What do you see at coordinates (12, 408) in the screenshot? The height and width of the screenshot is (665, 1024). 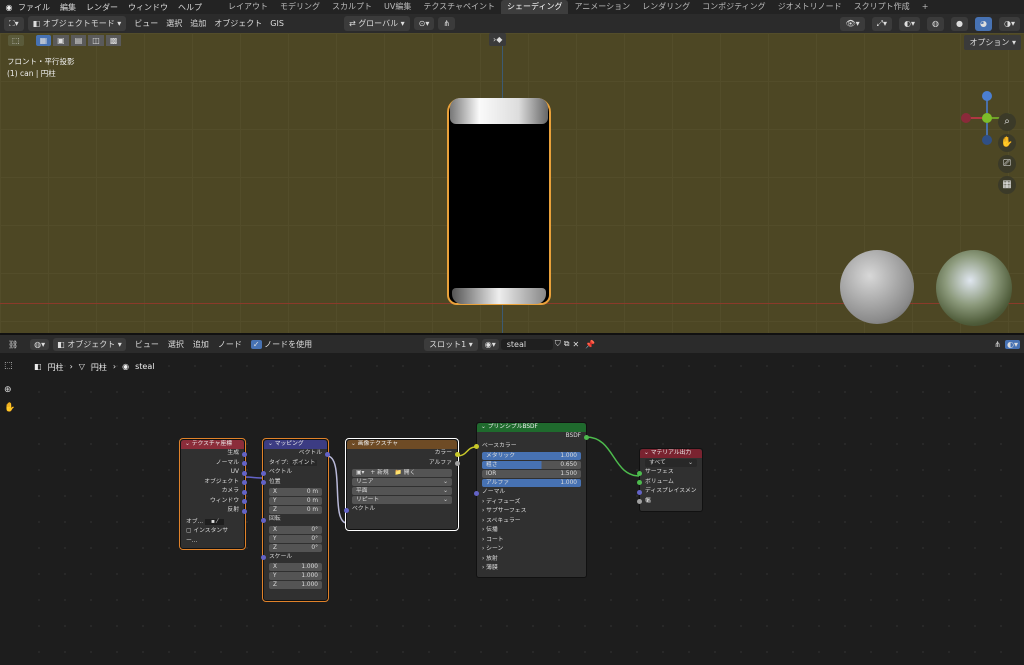 I see `hand-icon: ✋` at bounding box center [12, 408].